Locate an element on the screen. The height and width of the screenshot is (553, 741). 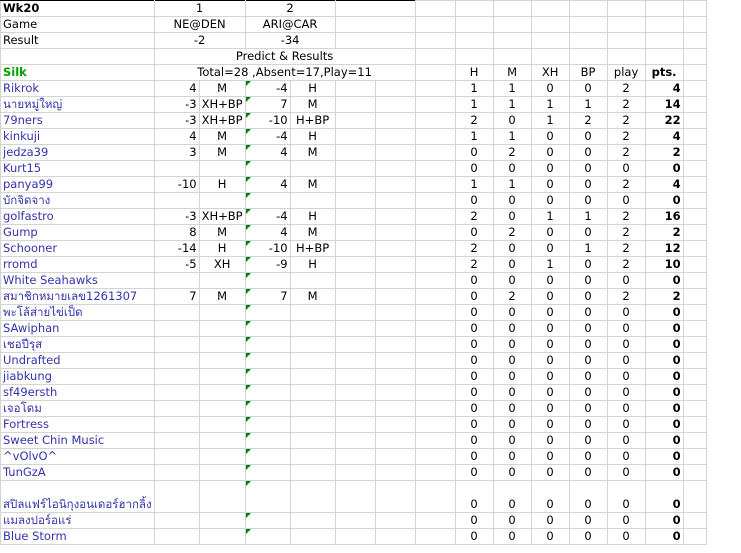
game1-pick-cell: -3 is located at coordinates (176, 120).